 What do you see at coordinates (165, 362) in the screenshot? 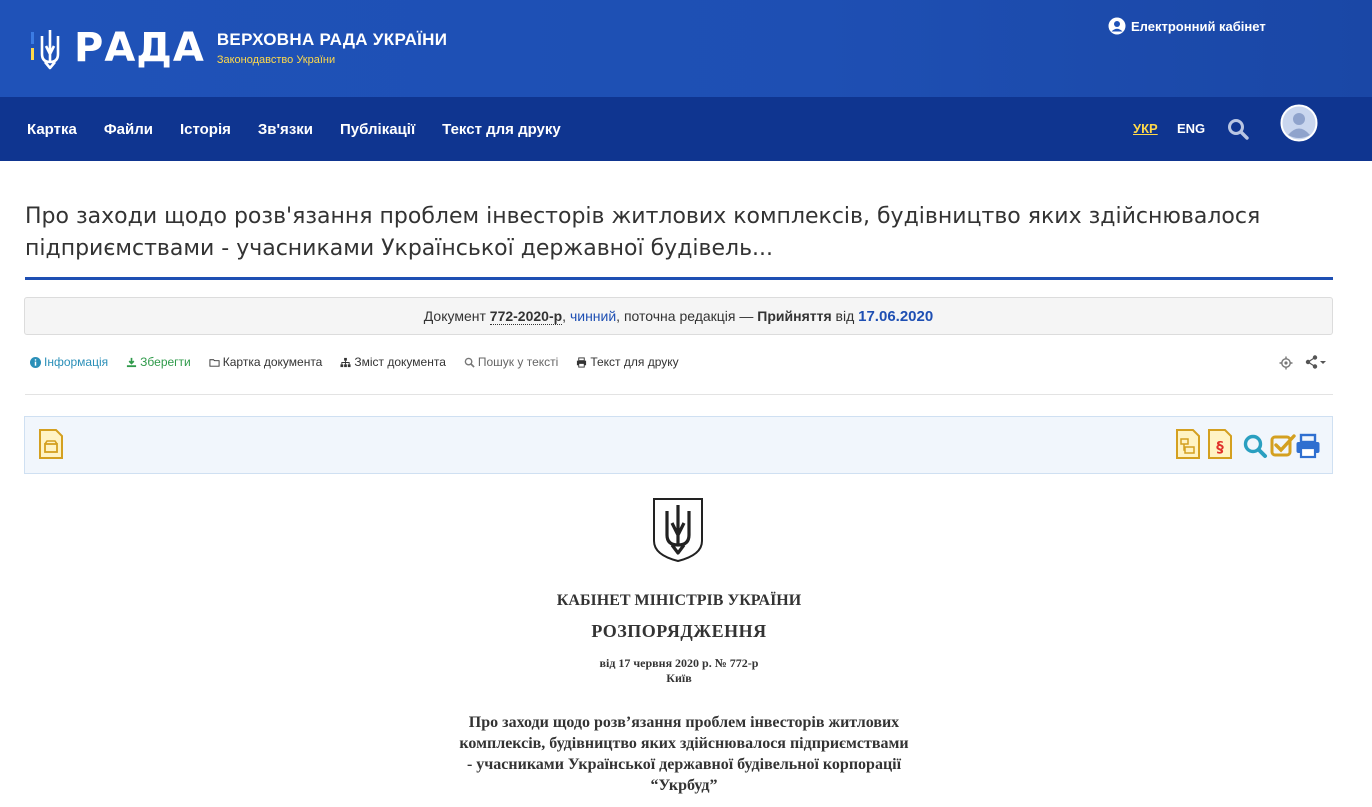
I see `save-label: Зберегти` at bounding box center [165, 362].